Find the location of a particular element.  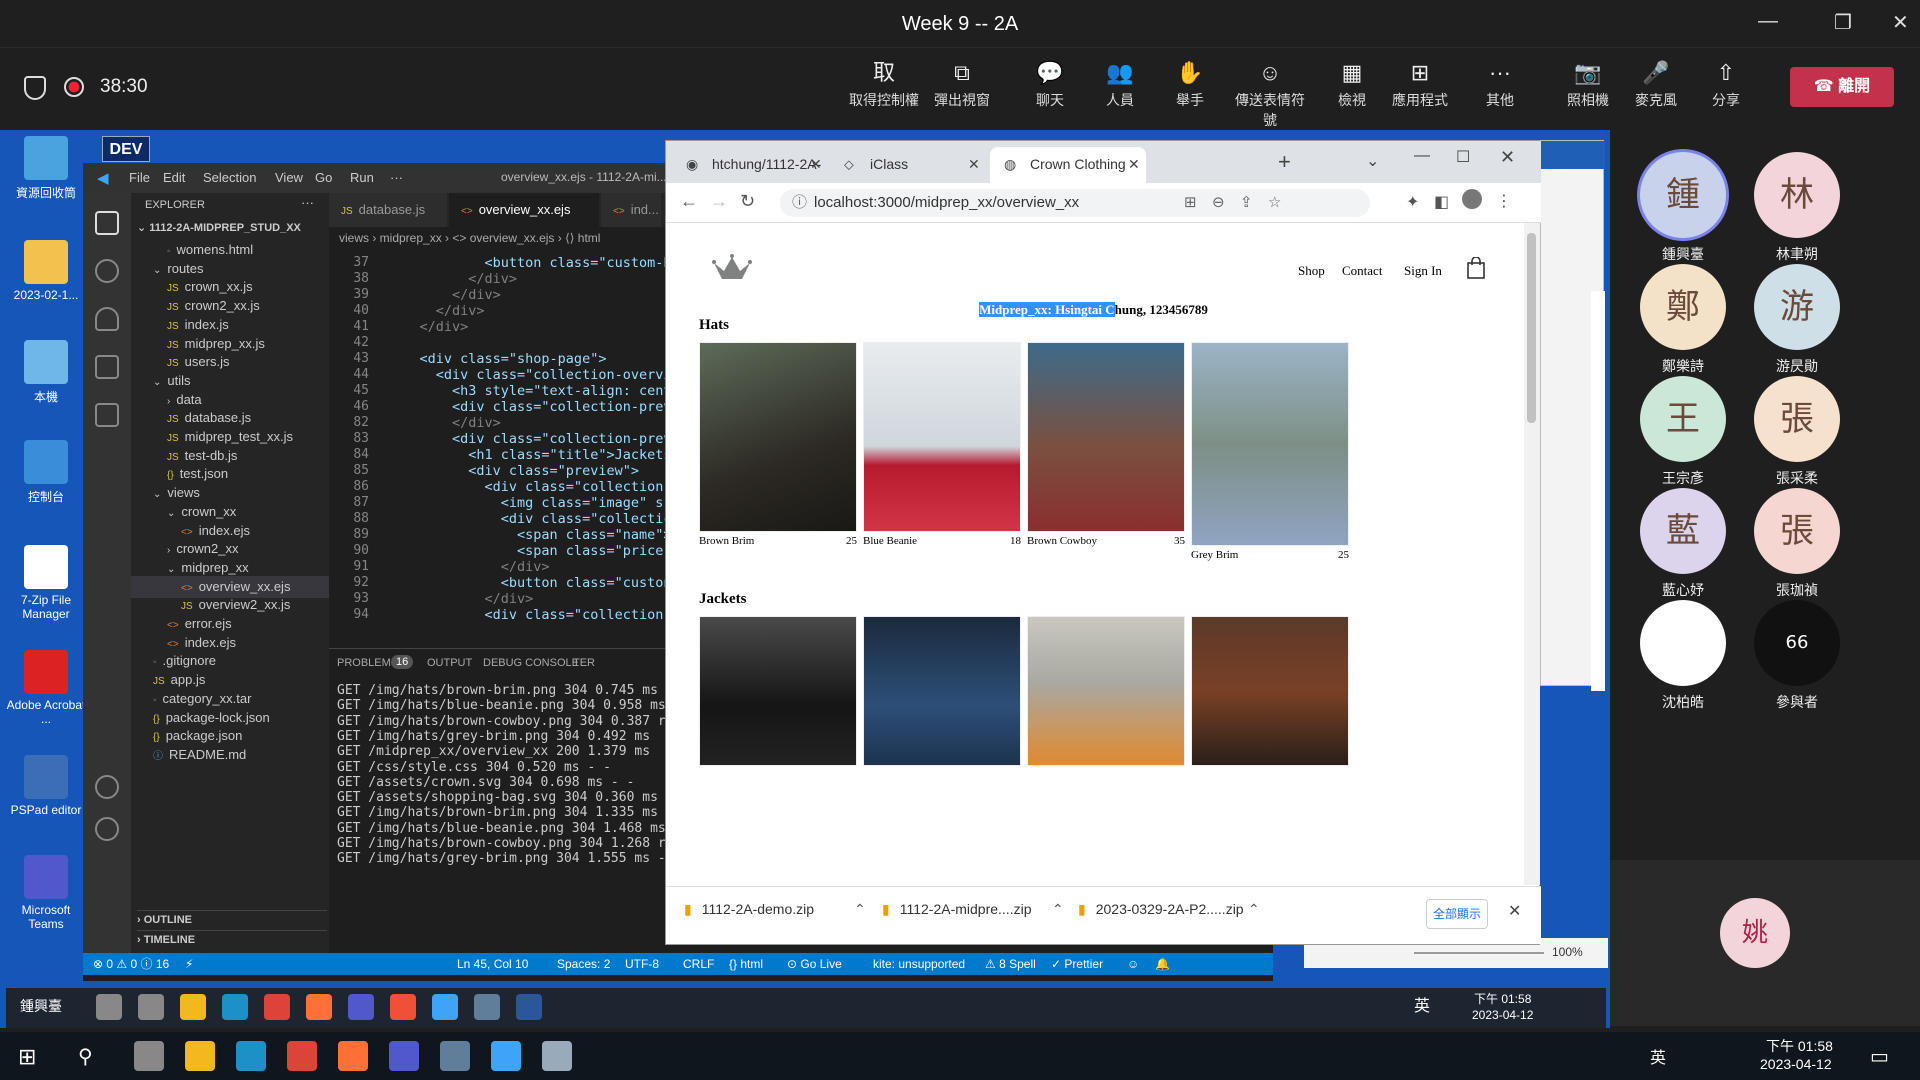

status-language: {} html is located at coordinates (746, 964).